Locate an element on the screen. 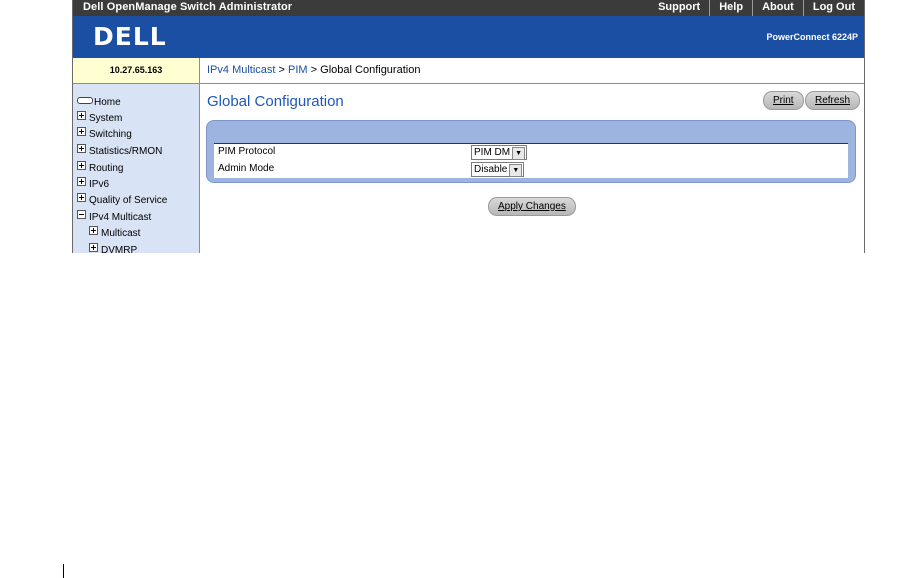 Image resolution: width=900 pixels, height=578 pixels. sidebar-item-statistics: Statistics/RMON is located at coordinates (119, 151).